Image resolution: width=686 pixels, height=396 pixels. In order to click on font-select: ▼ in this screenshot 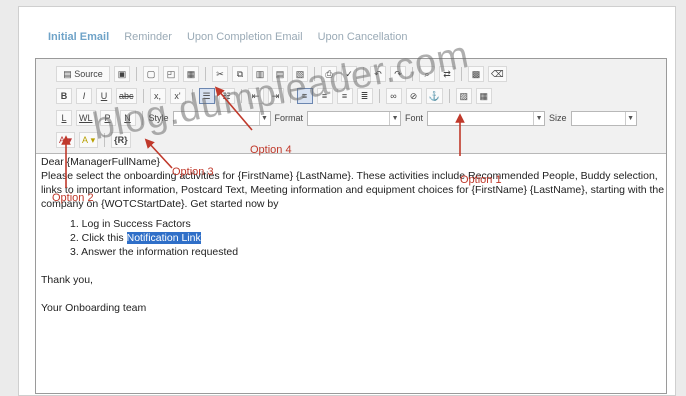, I will do `click(486, 118)`.